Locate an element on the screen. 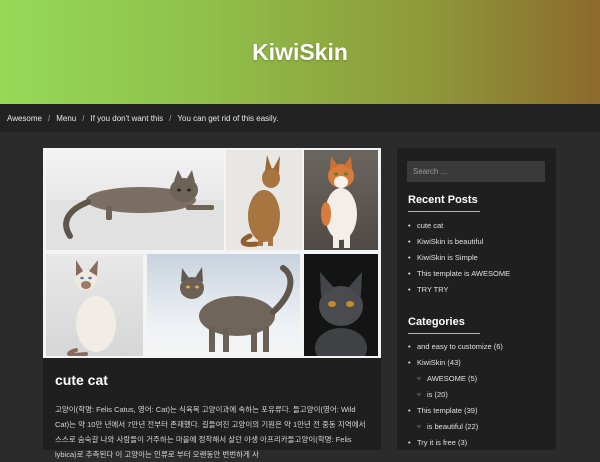  subcategory-link: is (20) is located at coordinates (478, 395).